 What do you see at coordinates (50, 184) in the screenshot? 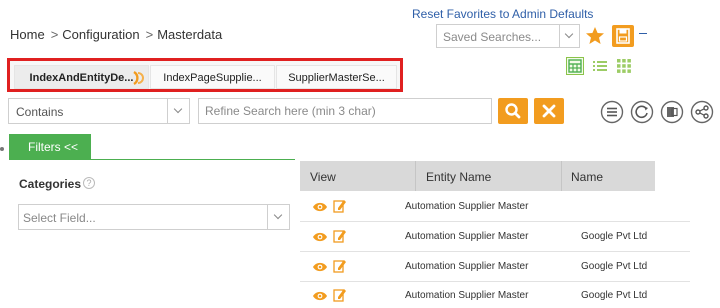
I see `categories-label: Categories` at bounding box center [50, 184].